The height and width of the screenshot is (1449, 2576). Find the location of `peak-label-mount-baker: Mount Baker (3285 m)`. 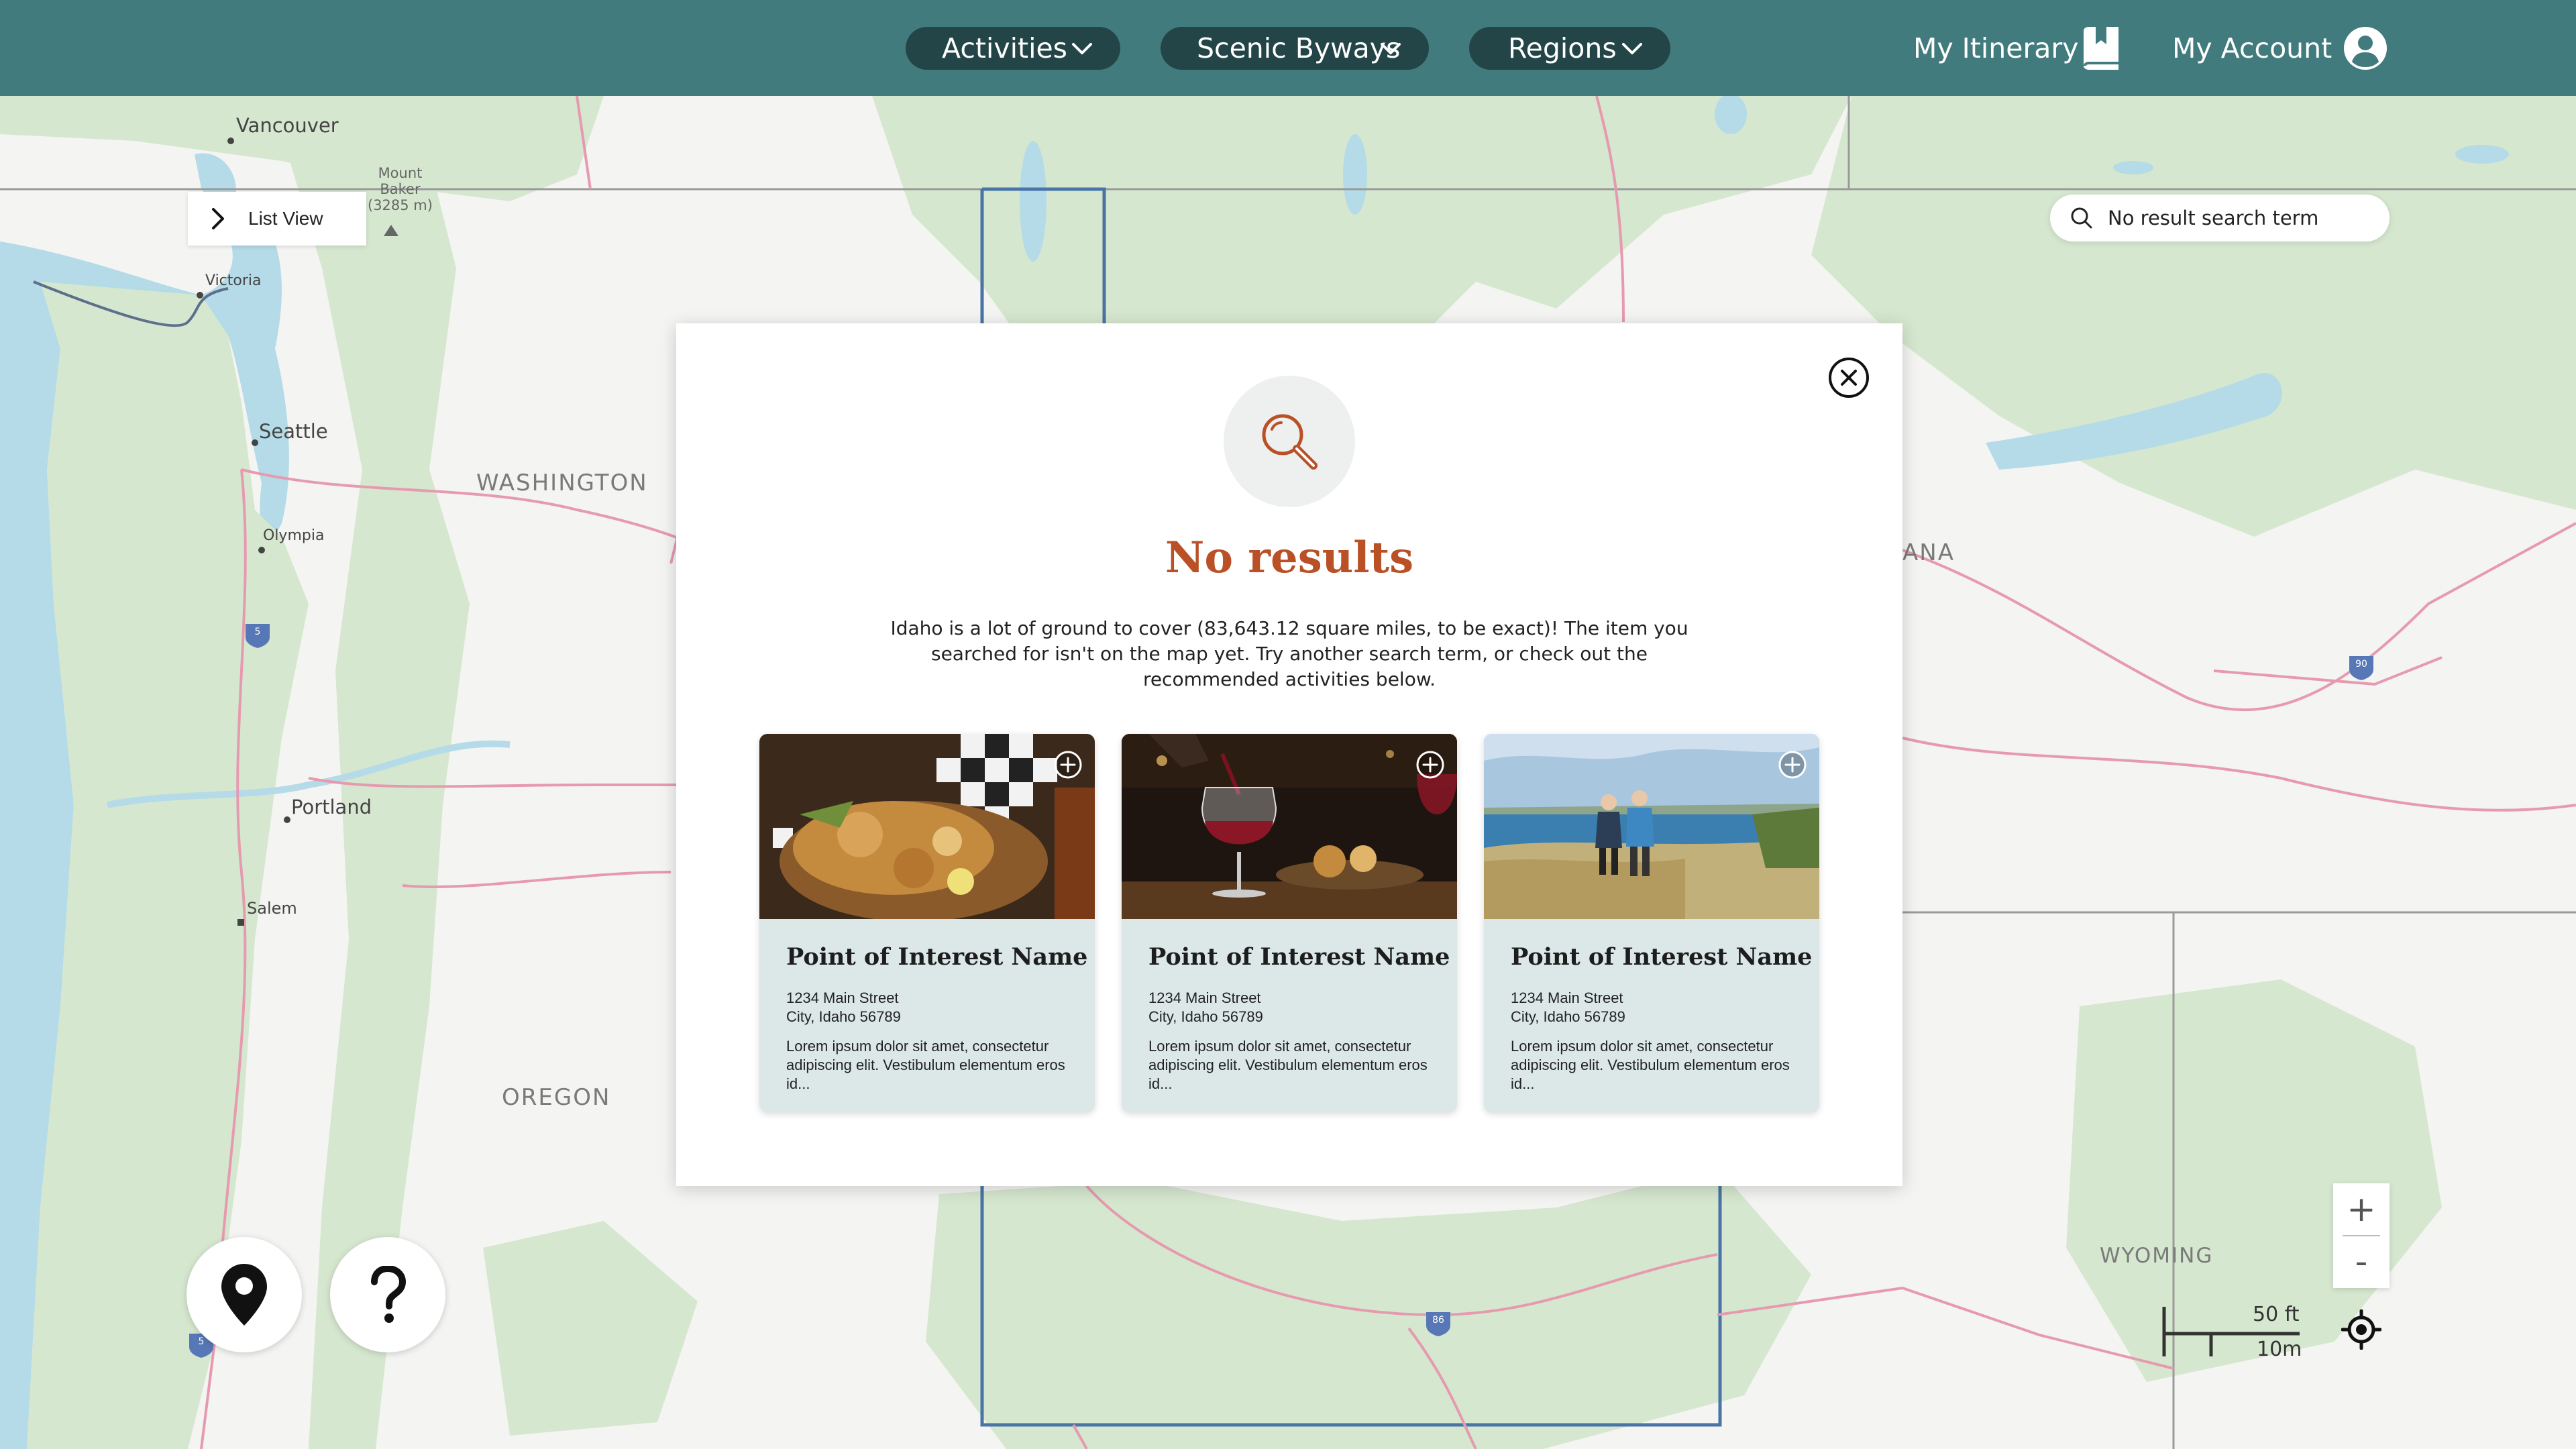

peak-label-mount-baker: Mount Baker (3285 m) is located at coordinates (400, 189).